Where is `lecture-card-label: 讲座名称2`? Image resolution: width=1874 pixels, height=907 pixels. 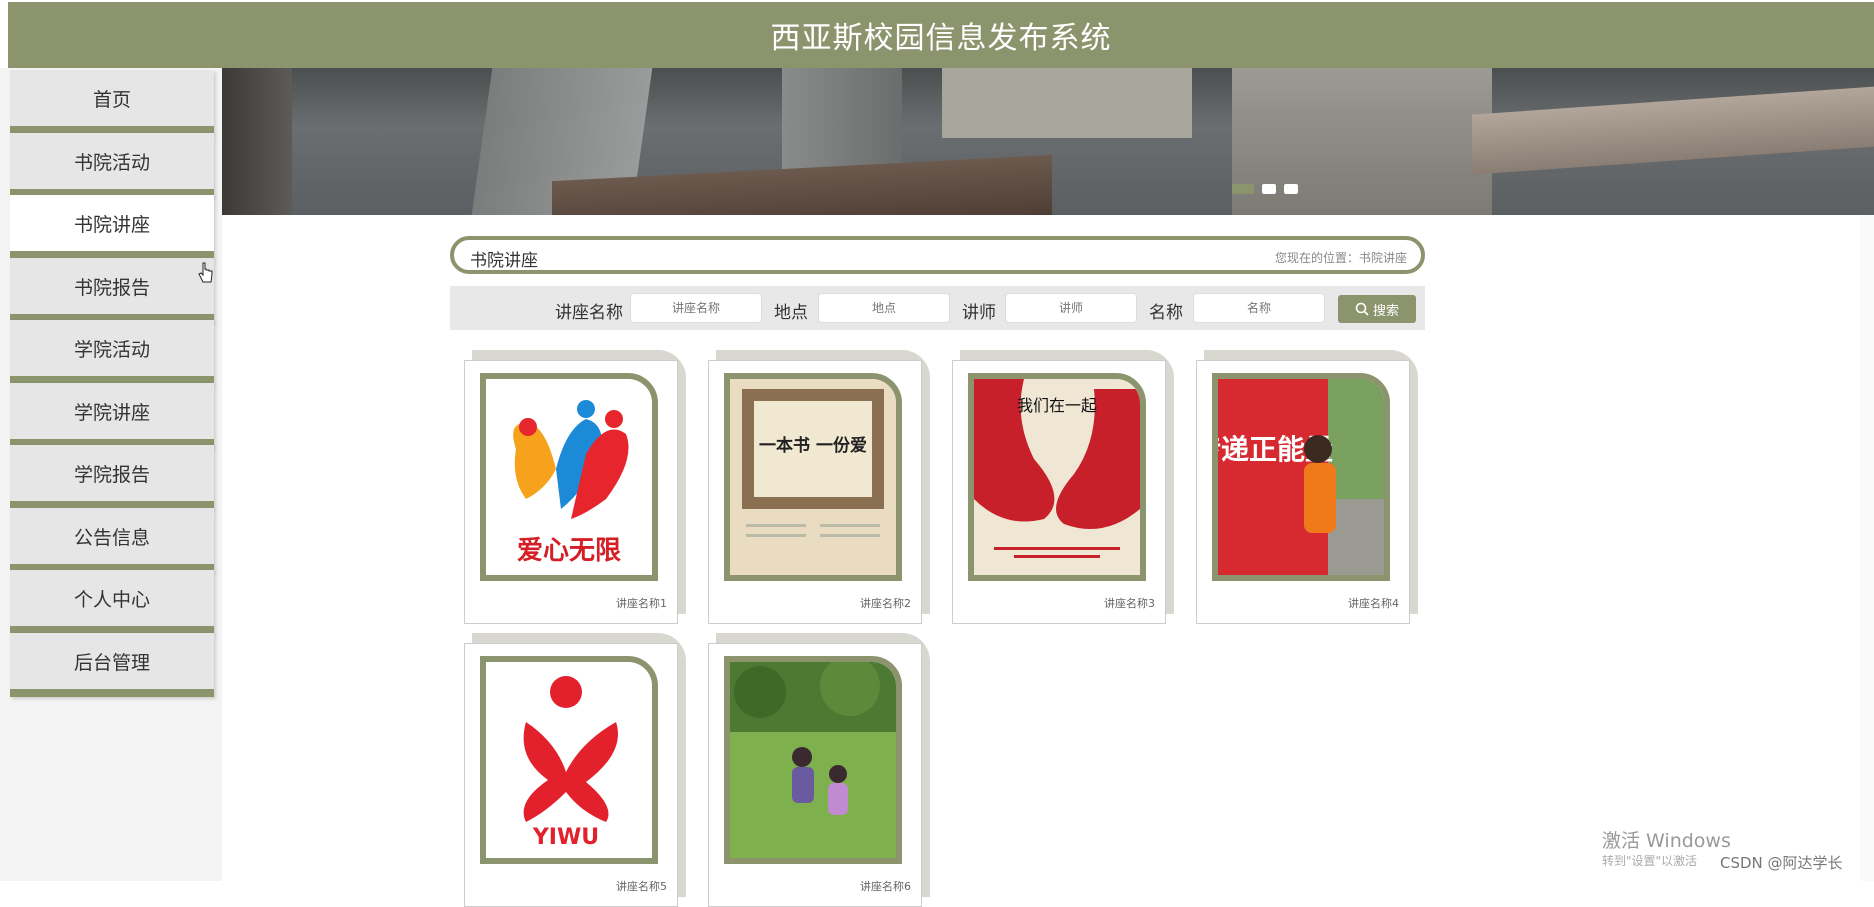
lecture-card-label: 讲座名称2 is located at coordinates (885, 603).